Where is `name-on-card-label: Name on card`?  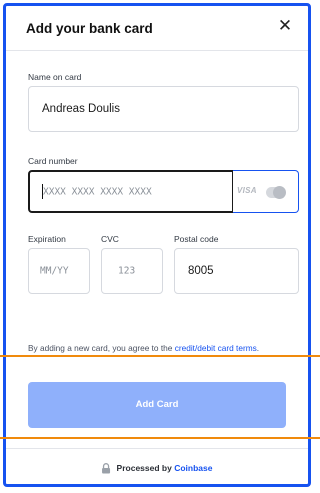
name-on-card-label: Name on card is located at coordinates (55, 77).